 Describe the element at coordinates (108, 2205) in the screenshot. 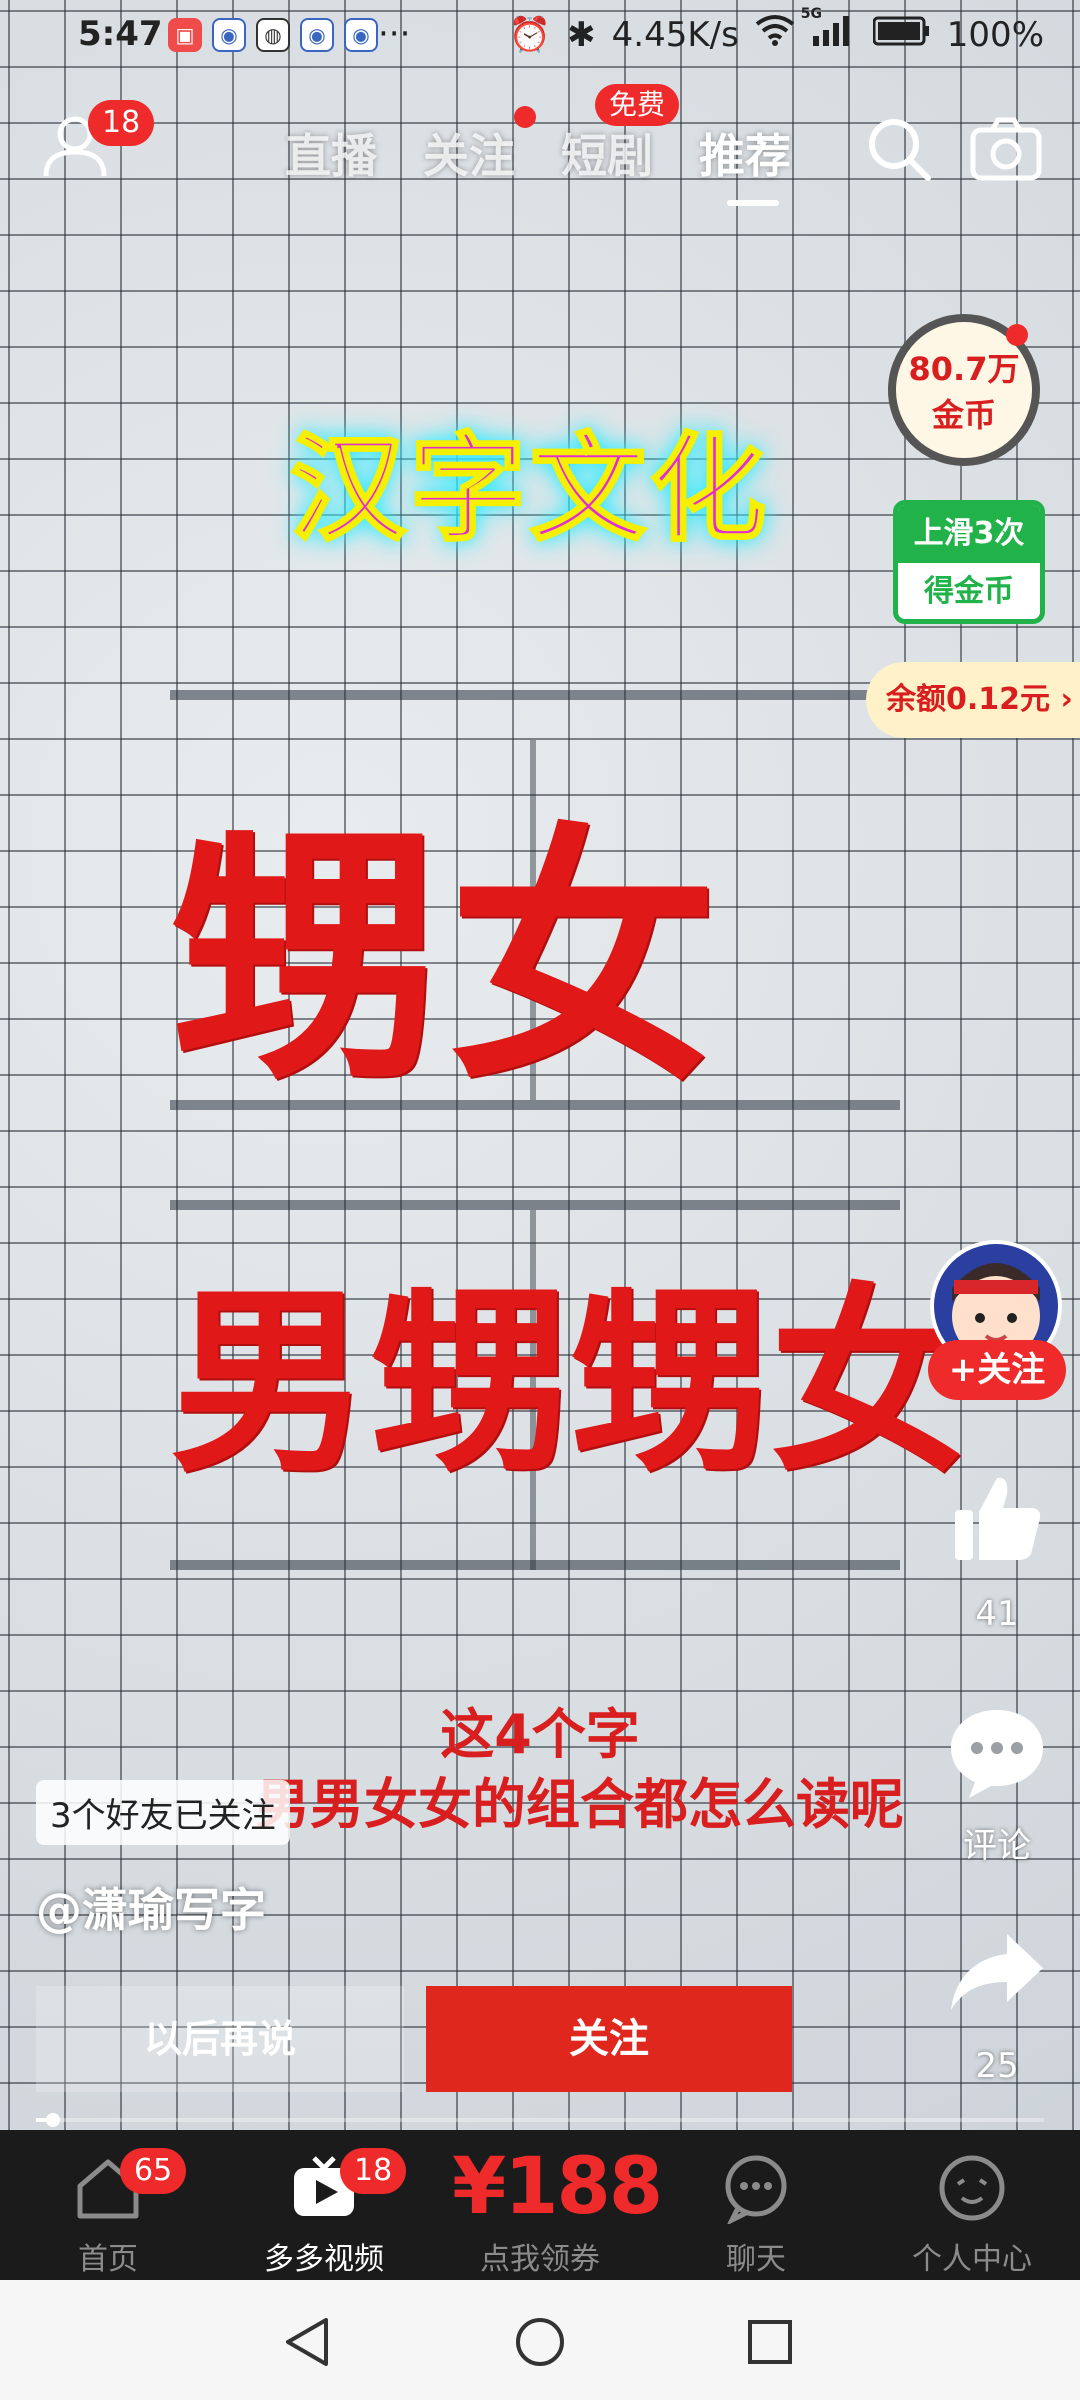

I see `tab-home: 65 首页` at that location.